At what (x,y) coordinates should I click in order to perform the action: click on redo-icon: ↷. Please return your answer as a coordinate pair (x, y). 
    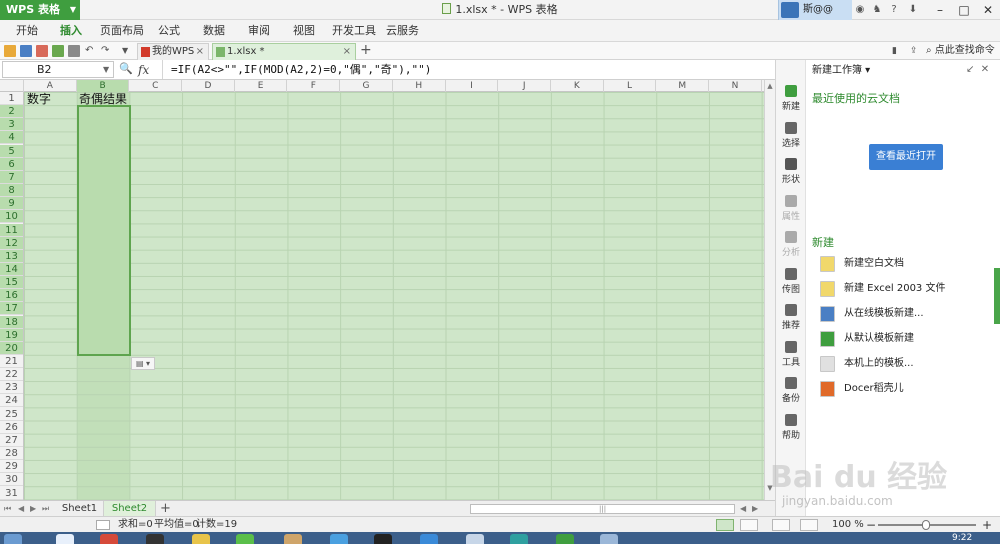
    Looking at the image, I should click on (107, 51).